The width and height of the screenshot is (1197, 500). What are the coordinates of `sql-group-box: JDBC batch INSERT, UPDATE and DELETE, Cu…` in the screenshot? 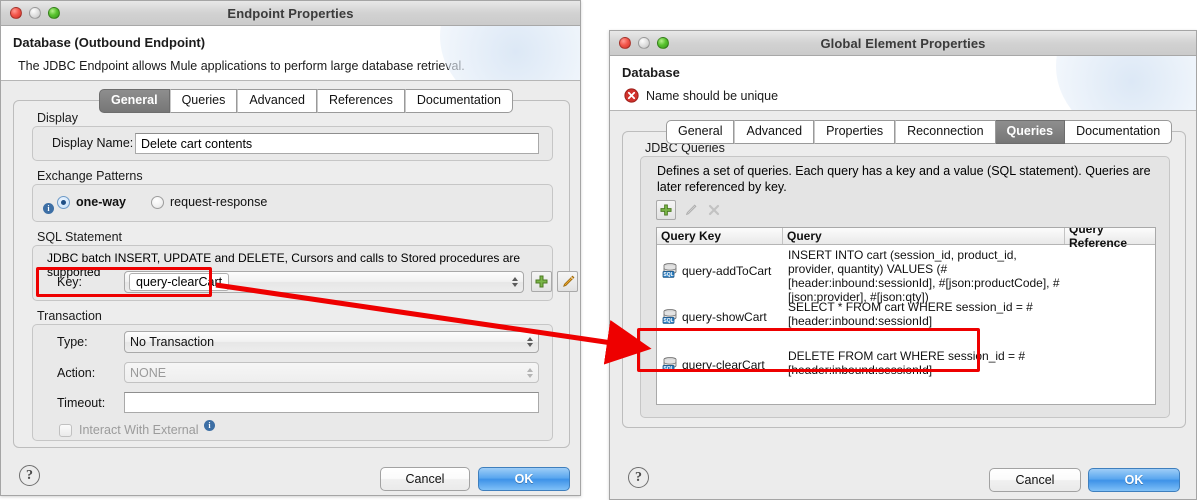 It's located at (305, 273).